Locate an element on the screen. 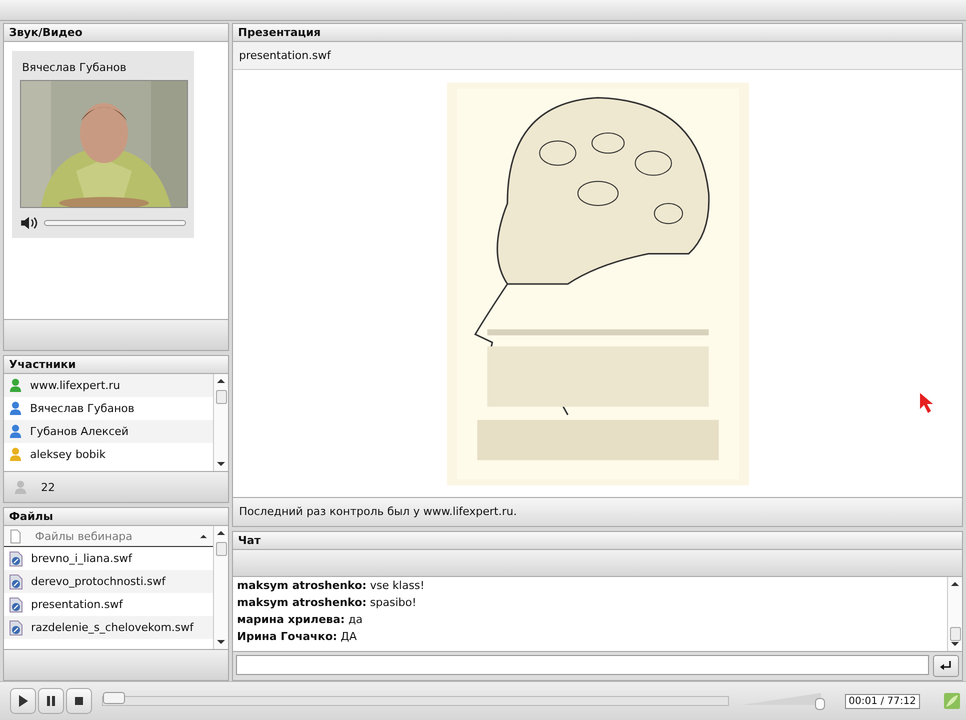 The width and height of the screenshot is (966, 720). pointer-icon is located at coordinates (926, 403).